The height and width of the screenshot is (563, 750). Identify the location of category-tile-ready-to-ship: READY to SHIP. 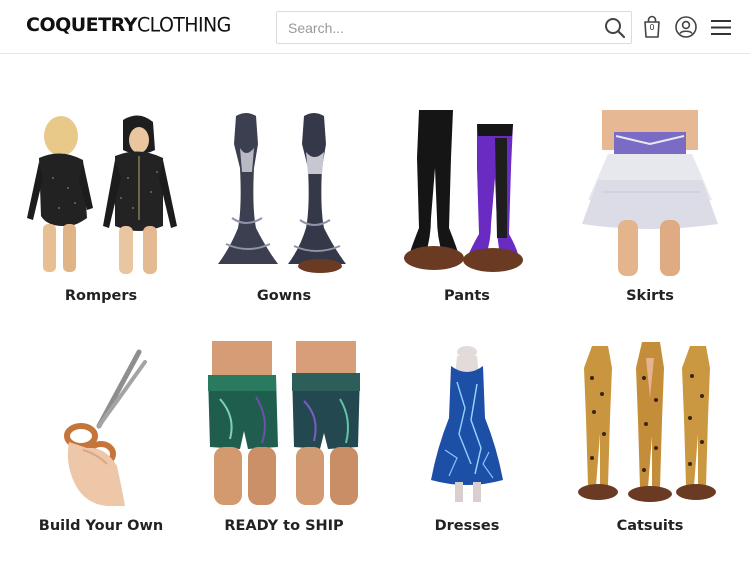
(284, 444).